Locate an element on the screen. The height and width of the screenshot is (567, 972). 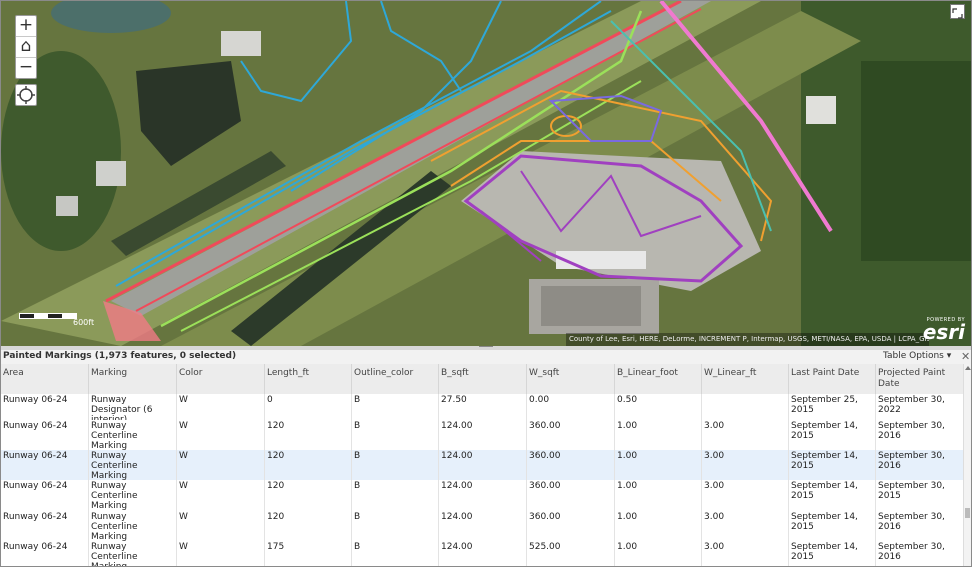
cell-projected-paint-date: September 30, 2015 is located at coordinates (919, 495).